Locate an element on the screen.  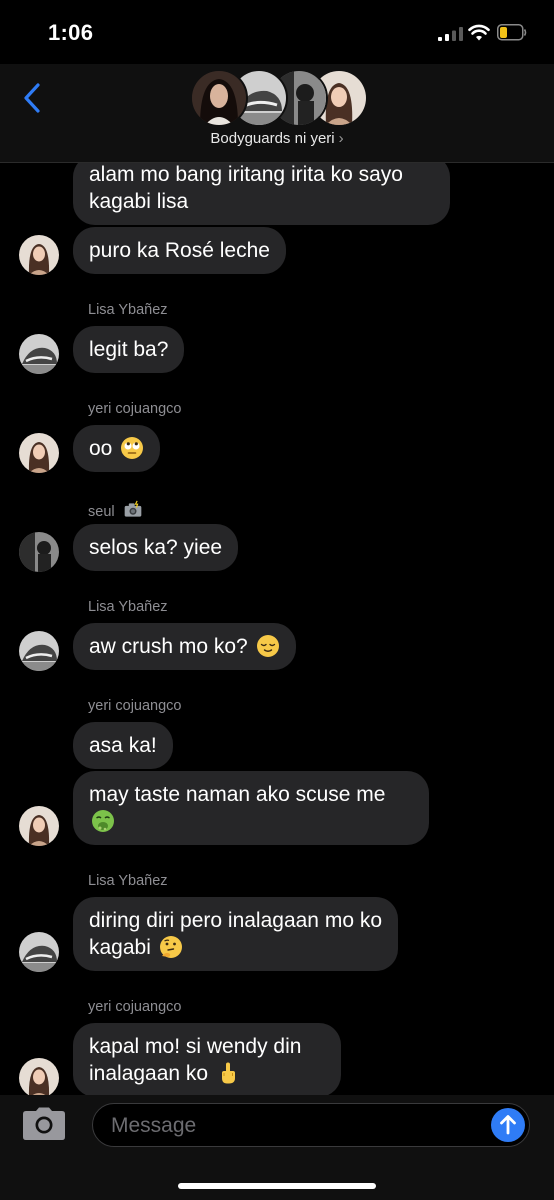
message-text: oo is located at coordinates (101, 448).